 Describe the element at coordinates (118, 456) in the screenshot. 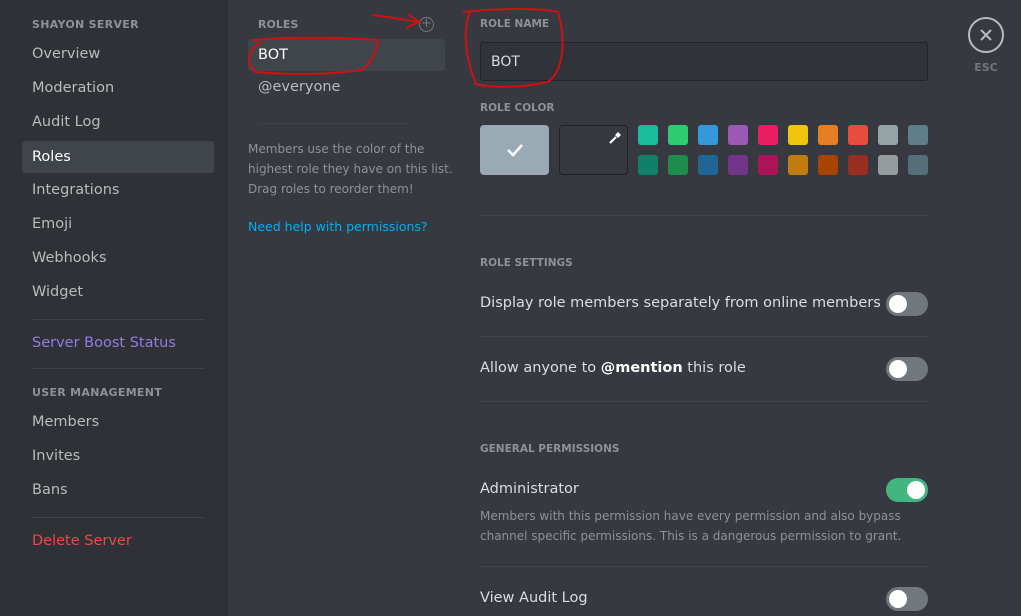

I see `sidebar-item-invites: Invites` at that location.